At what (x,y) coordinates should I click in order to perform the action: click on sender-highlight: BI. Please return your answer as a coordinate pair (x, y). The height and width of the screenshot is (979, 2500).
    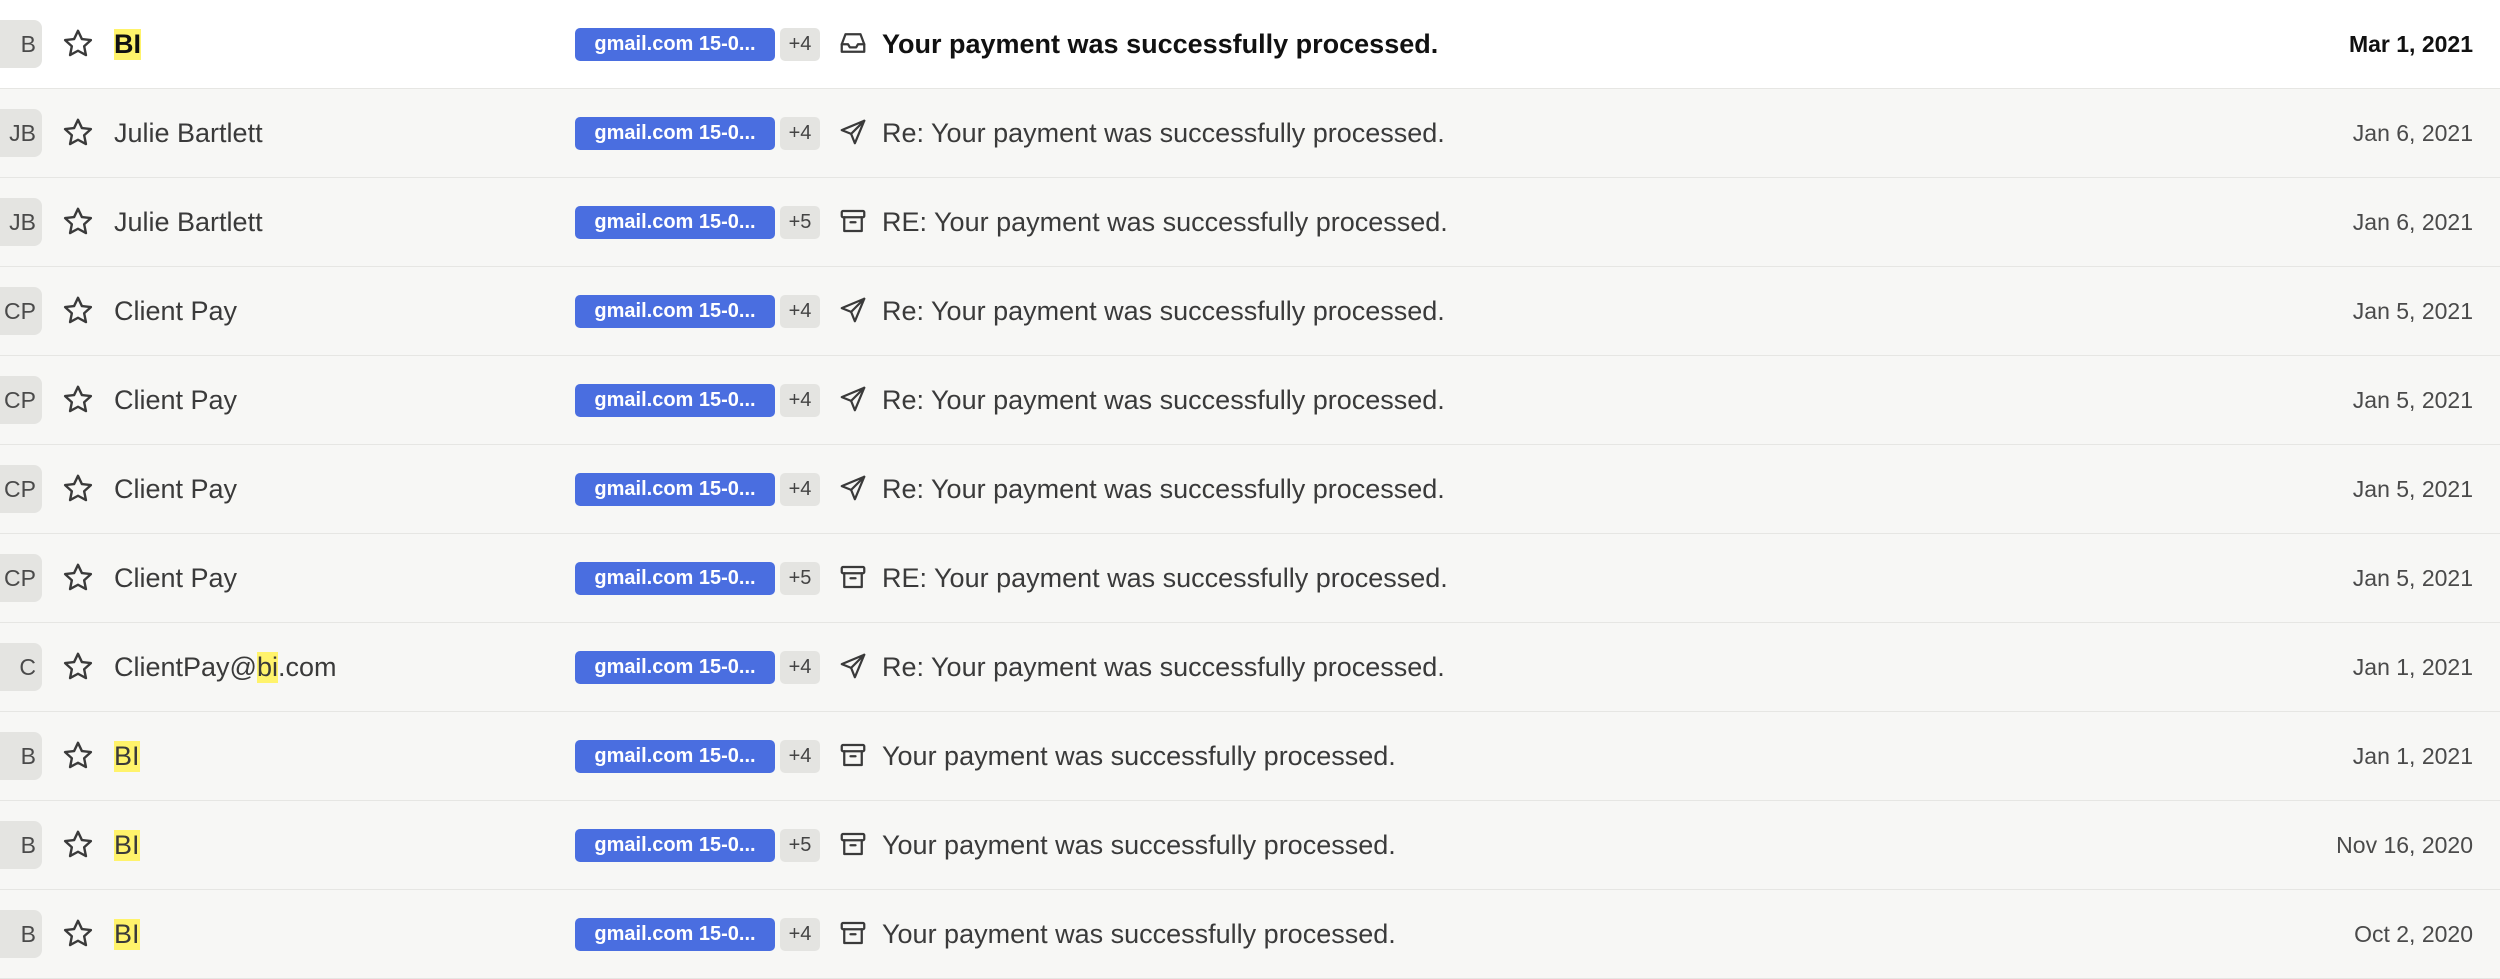
    Looking at the image, I should click on (127, 44).